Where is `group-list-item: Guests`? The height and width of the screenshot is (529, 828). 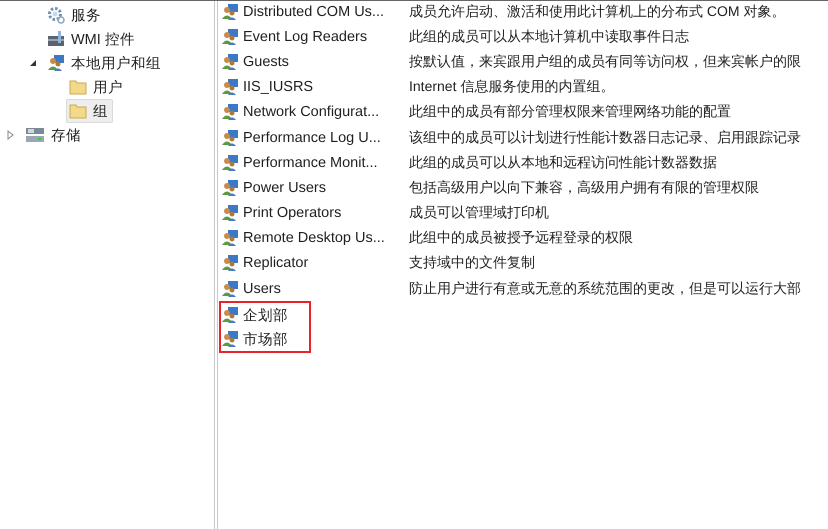 group-list-item: Guests is located at coordinates (315, 61).